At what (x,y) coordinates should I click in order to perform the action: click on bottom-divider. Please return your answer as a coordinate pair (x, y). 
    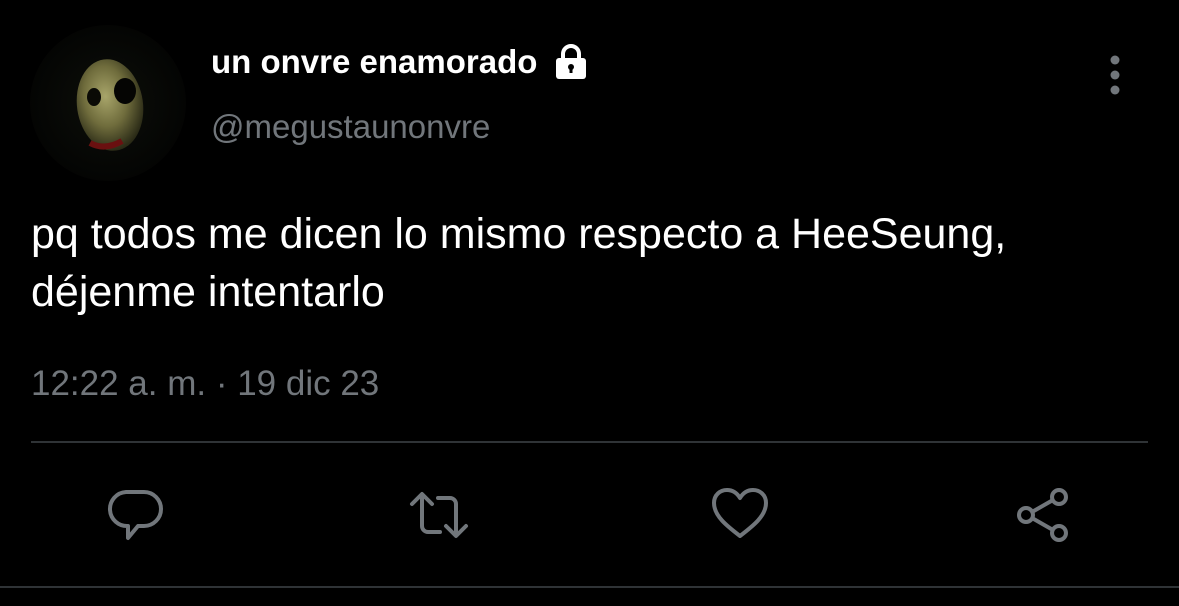
    Looking at the image, I should click on (589, 587).